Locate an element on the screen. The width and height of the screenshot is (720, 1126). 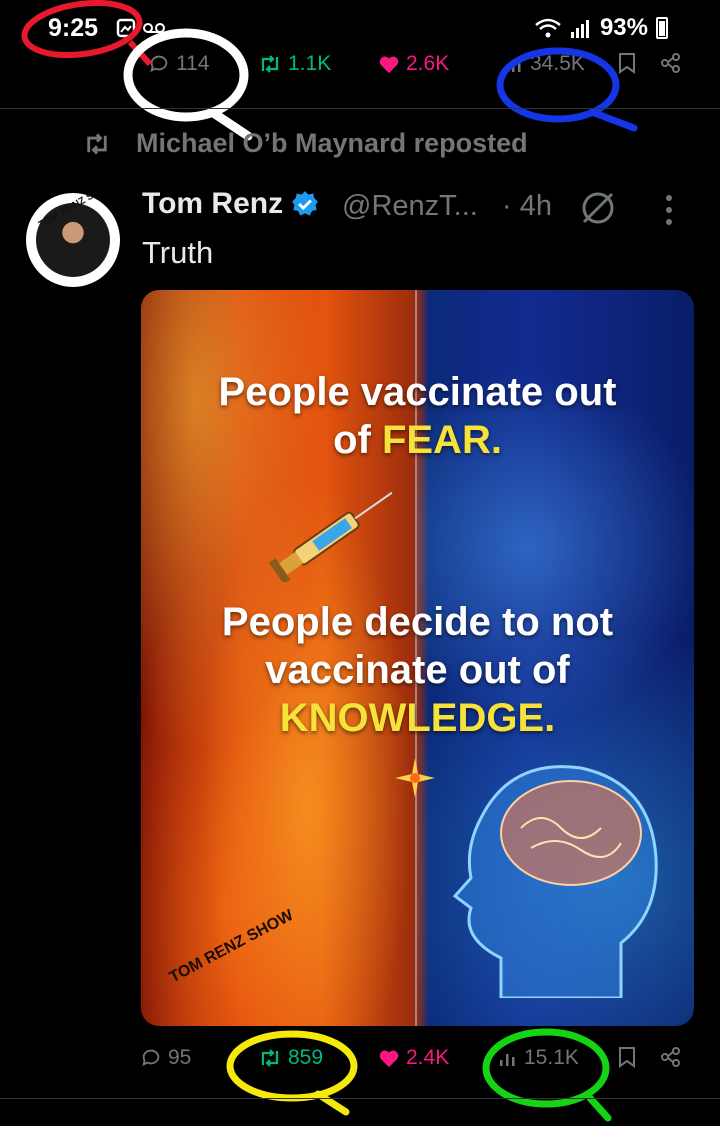
like-button: 2.4K is located at coordinates (413, 1058).